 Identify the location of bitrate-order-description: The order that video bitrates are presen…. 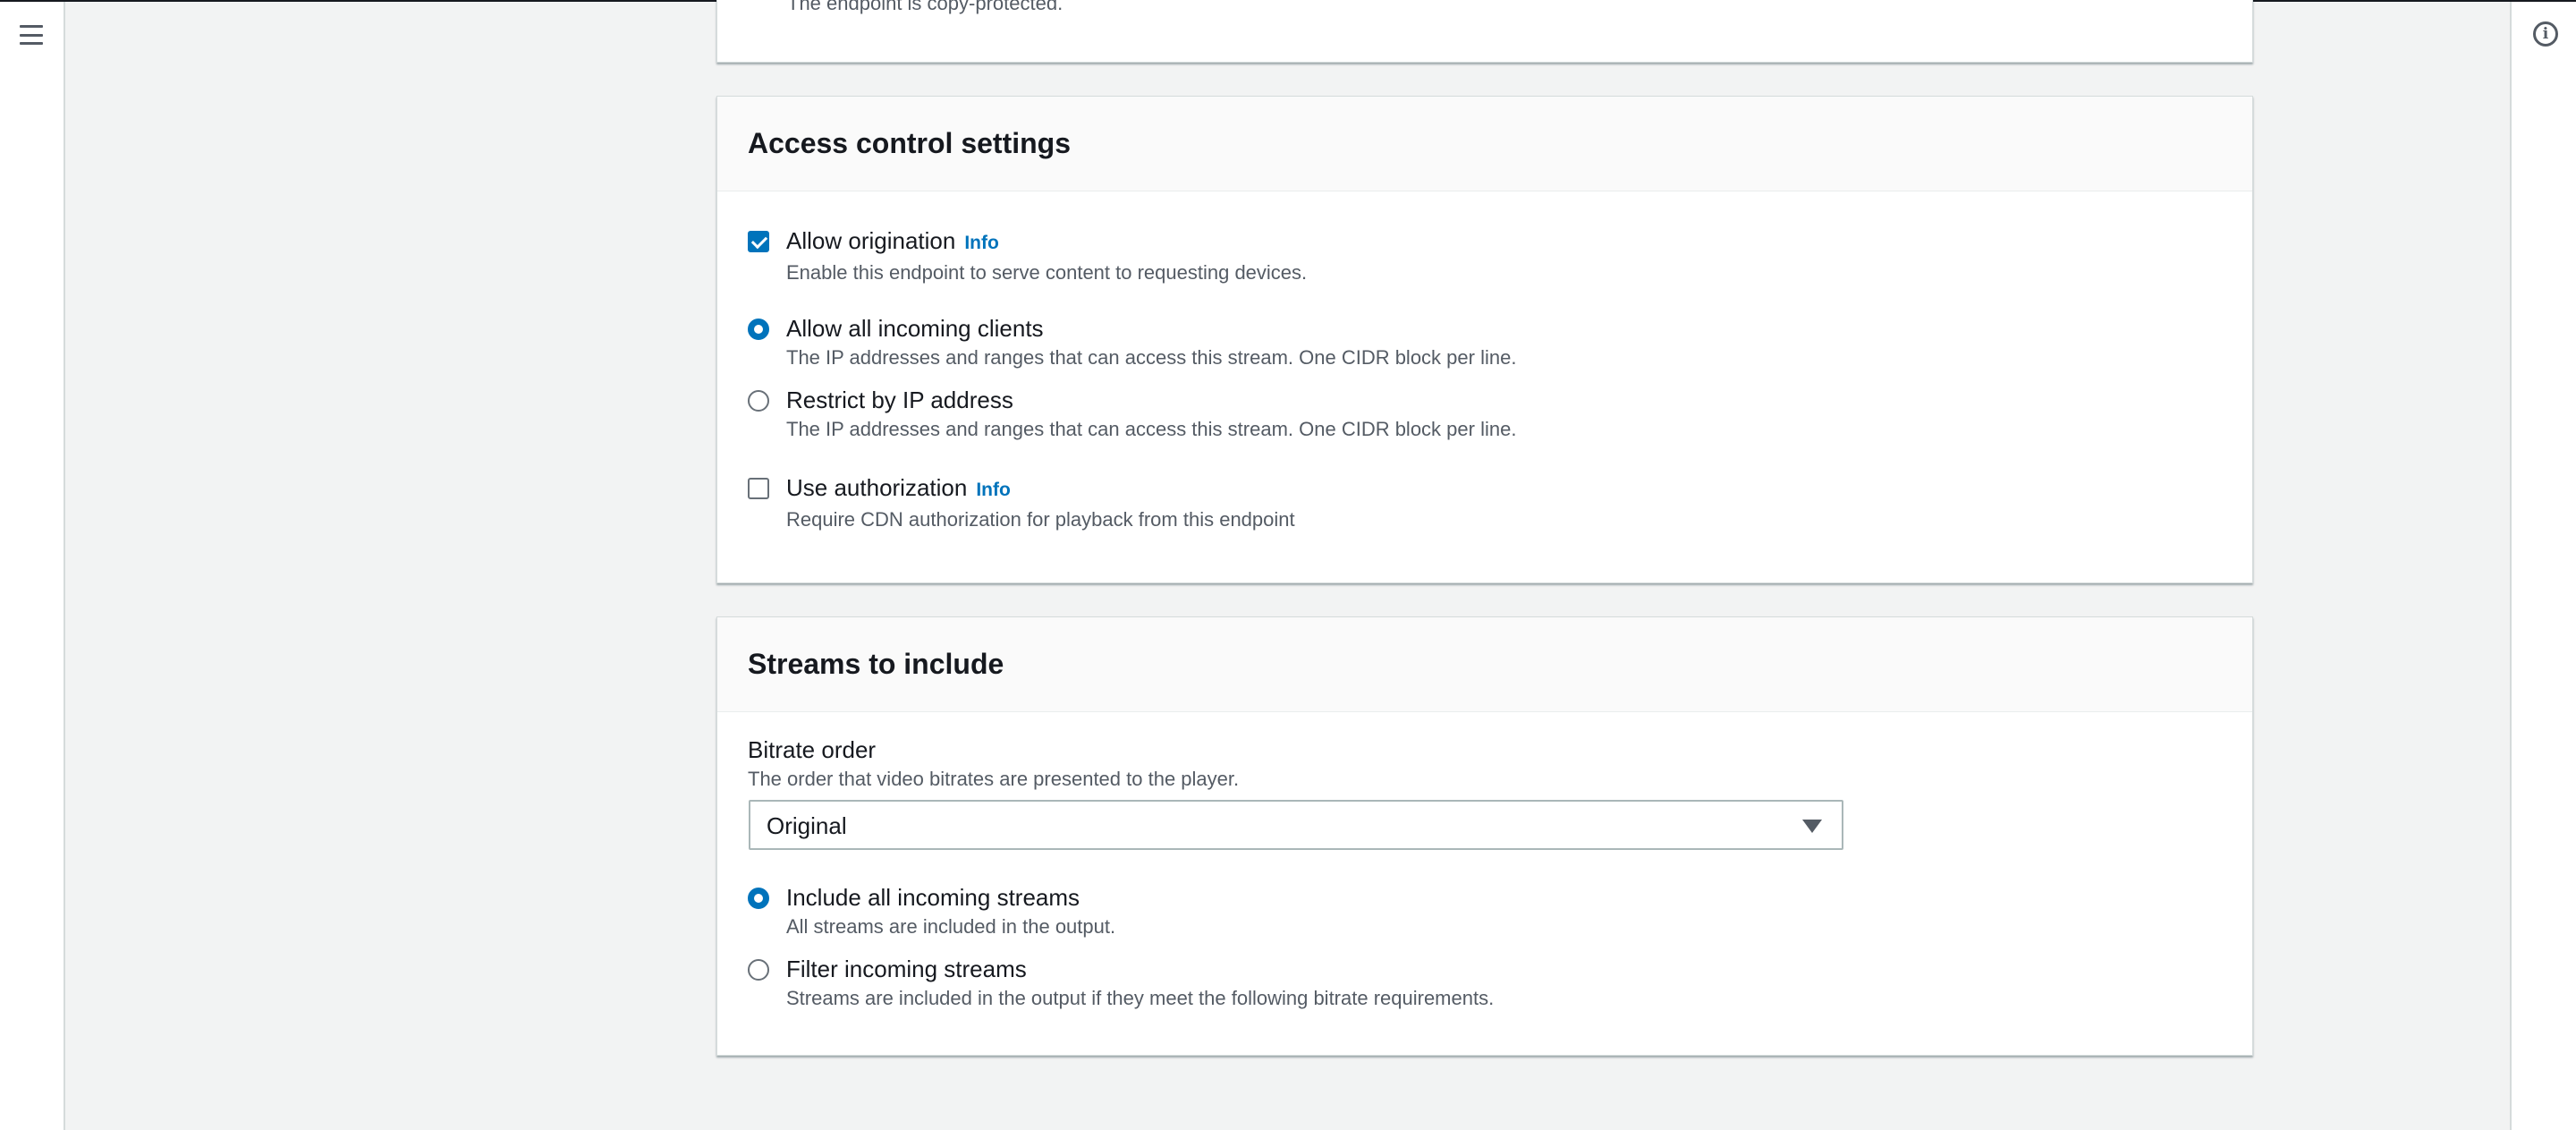
(994, 779).